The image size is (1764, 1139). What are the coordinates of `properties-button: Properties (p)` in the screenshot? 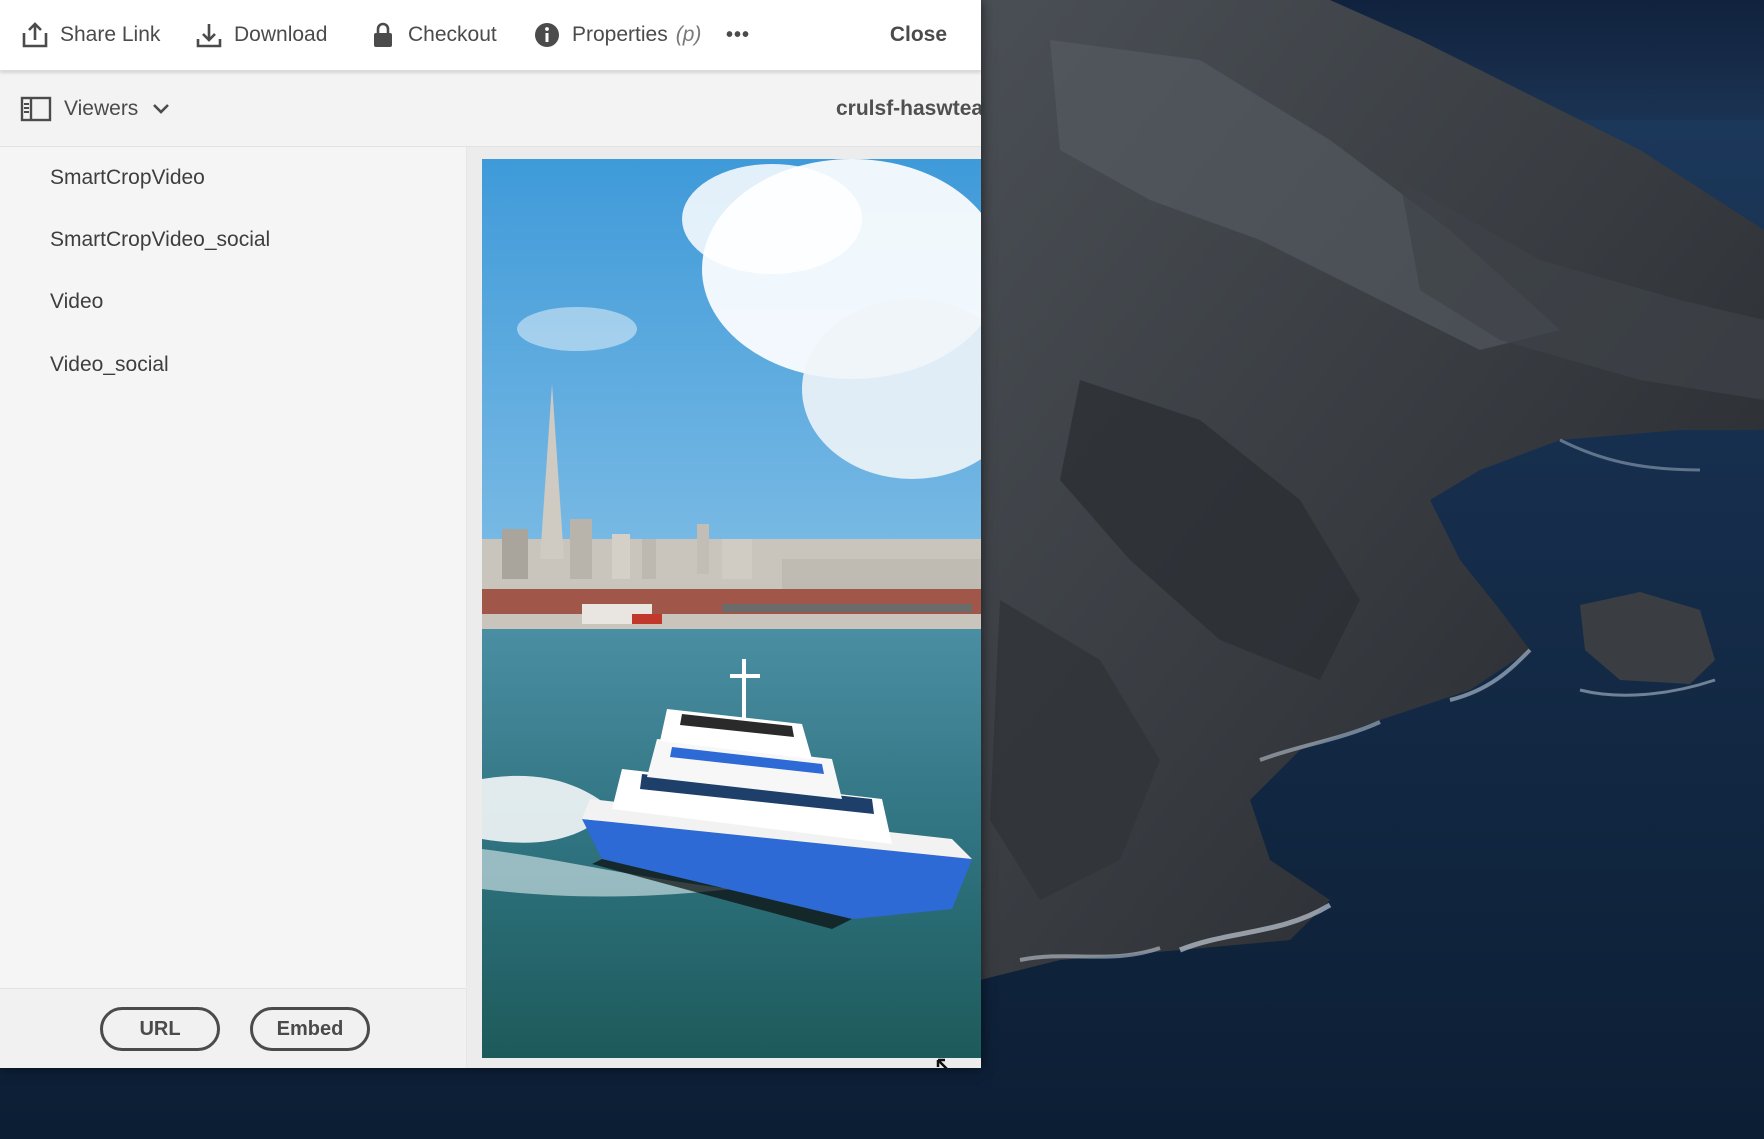 It's located at (616, 35).